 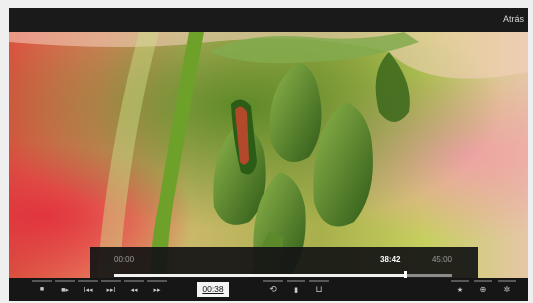 I want to click on progress-fill, so click(x=259, y=275).